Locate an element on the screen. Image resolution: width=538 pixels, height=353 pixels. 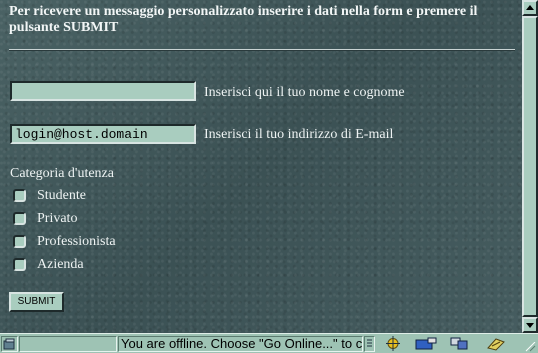
divider is located at coordinates (262, 50).